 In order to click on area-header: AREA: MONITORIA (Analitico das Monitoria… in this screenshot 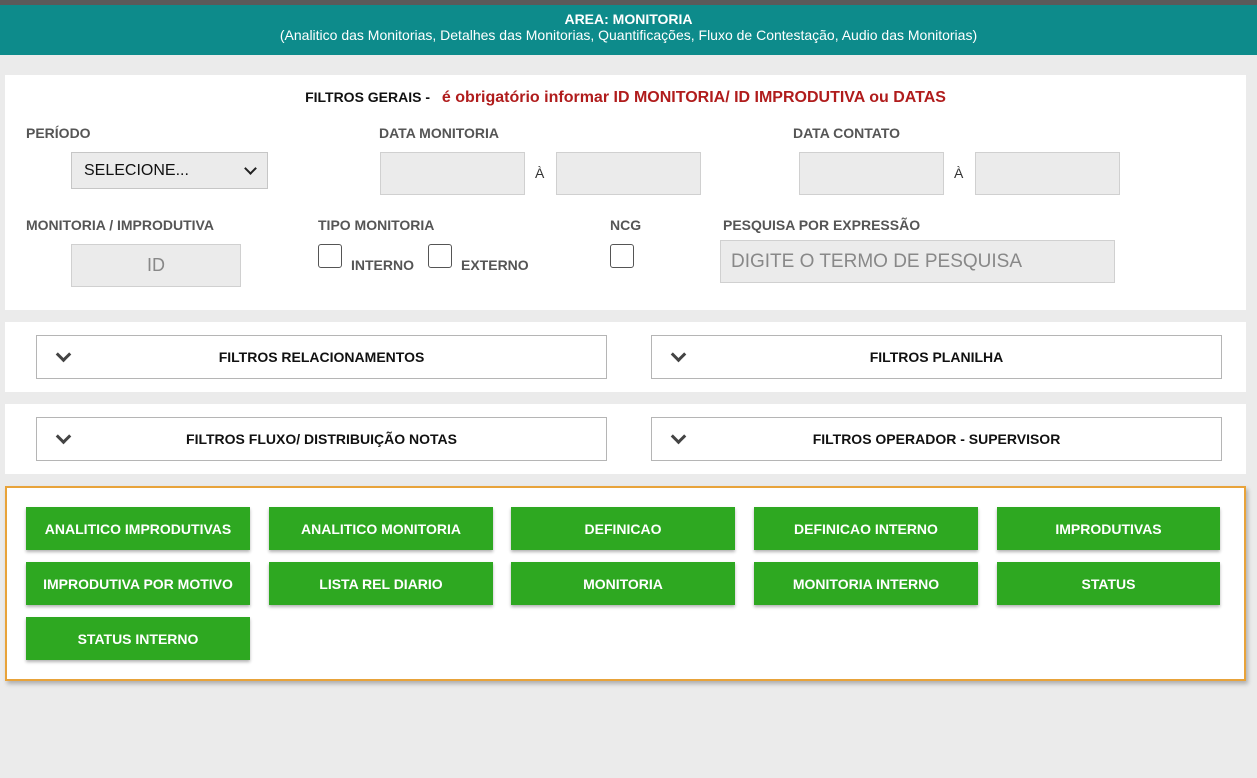, I will do `click(628, 30)`.